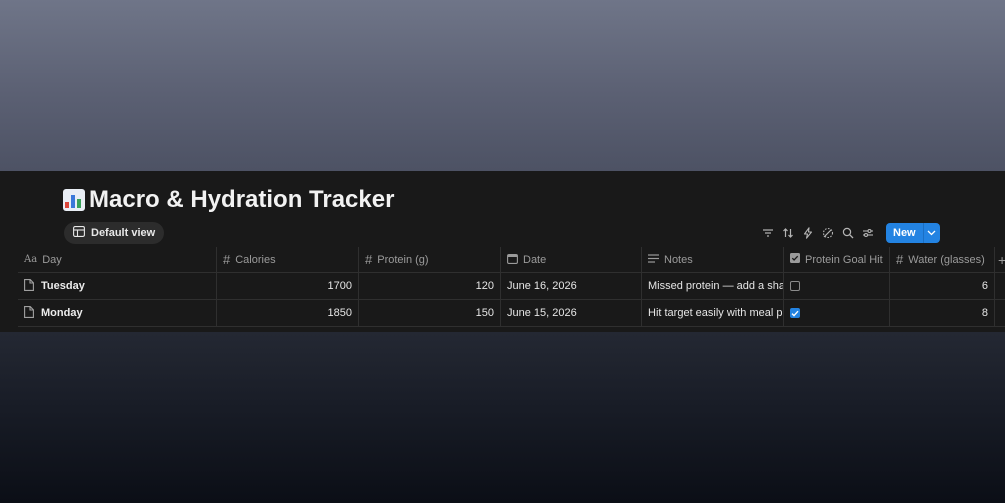 The height and width of the screenshot is (503, 1005). What do you see at coordinates (941, 313) in the screenshot?
I see `cell-water: 8` at bounding box center [941, 313].